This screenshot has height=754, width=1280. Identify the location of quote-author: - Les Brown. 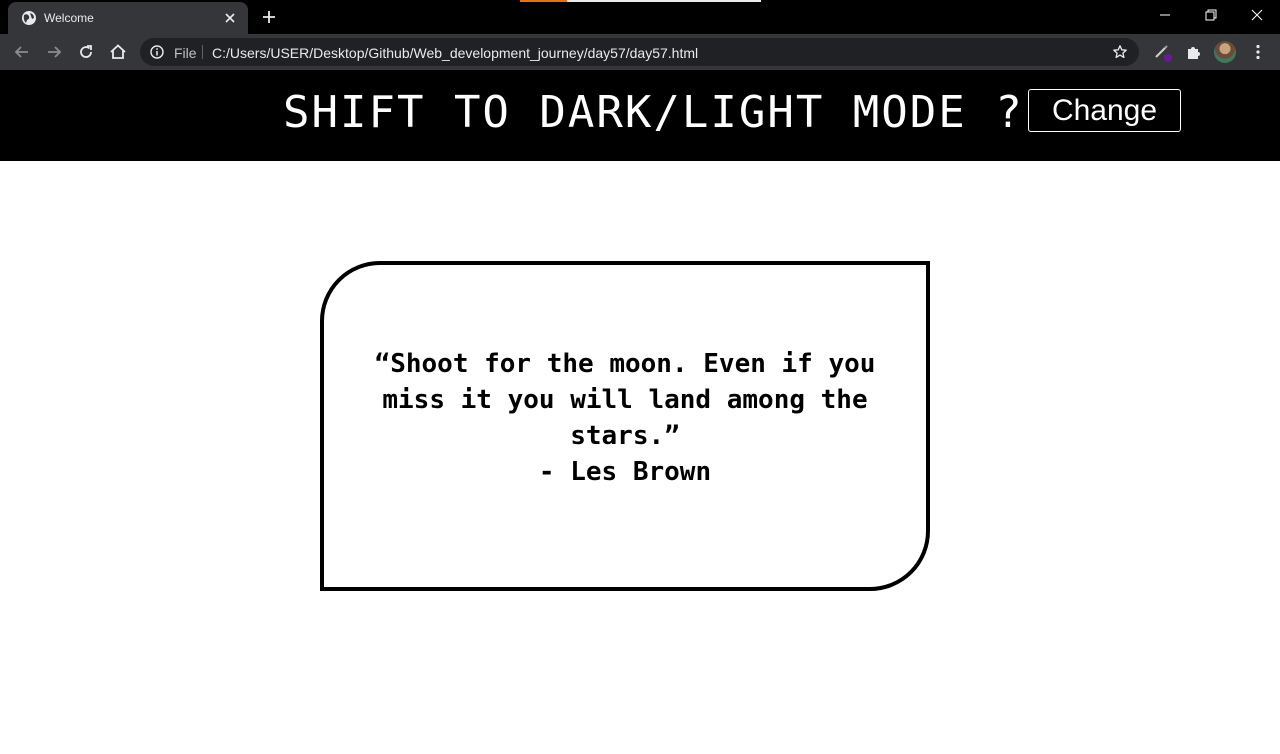
(625, 472).